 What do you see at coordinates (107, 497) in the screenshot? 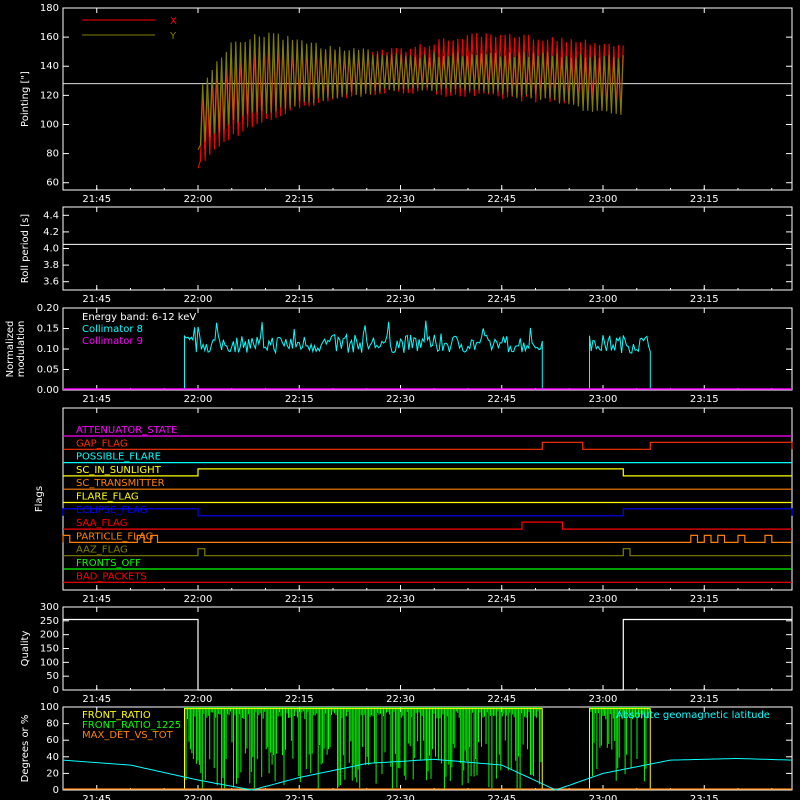
I see `flag-label-flare-flag: FLARE_FLAG` at bounding box center [107, 497].